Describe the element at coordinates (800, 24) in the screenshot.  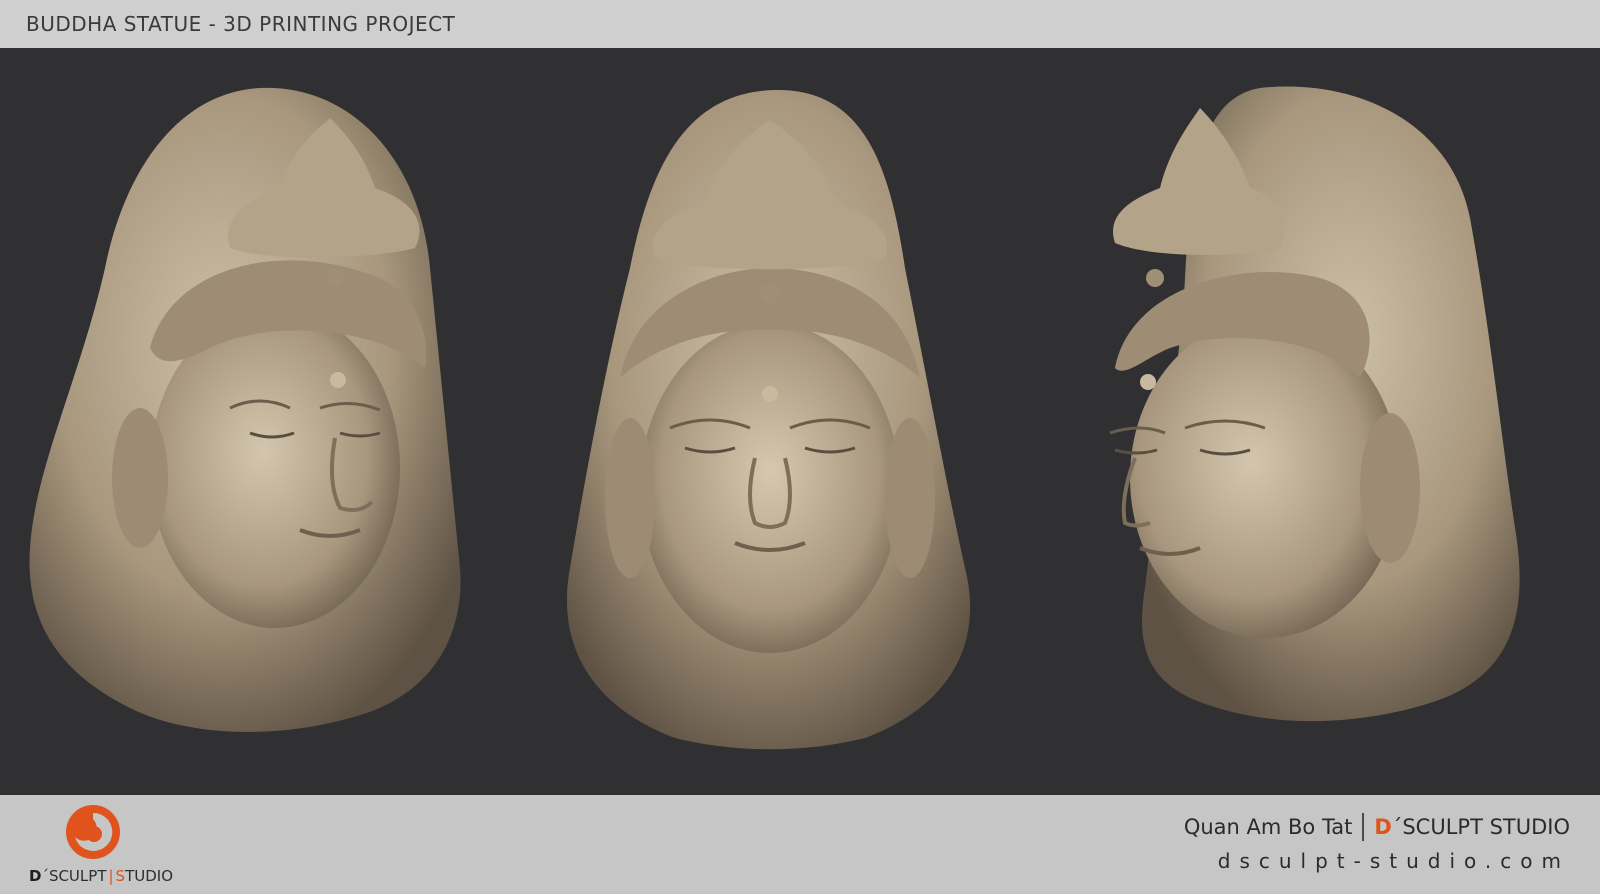
I see `header-bar: BUDDHA STATUE - 3D PRINTING PROJECT` at that location.